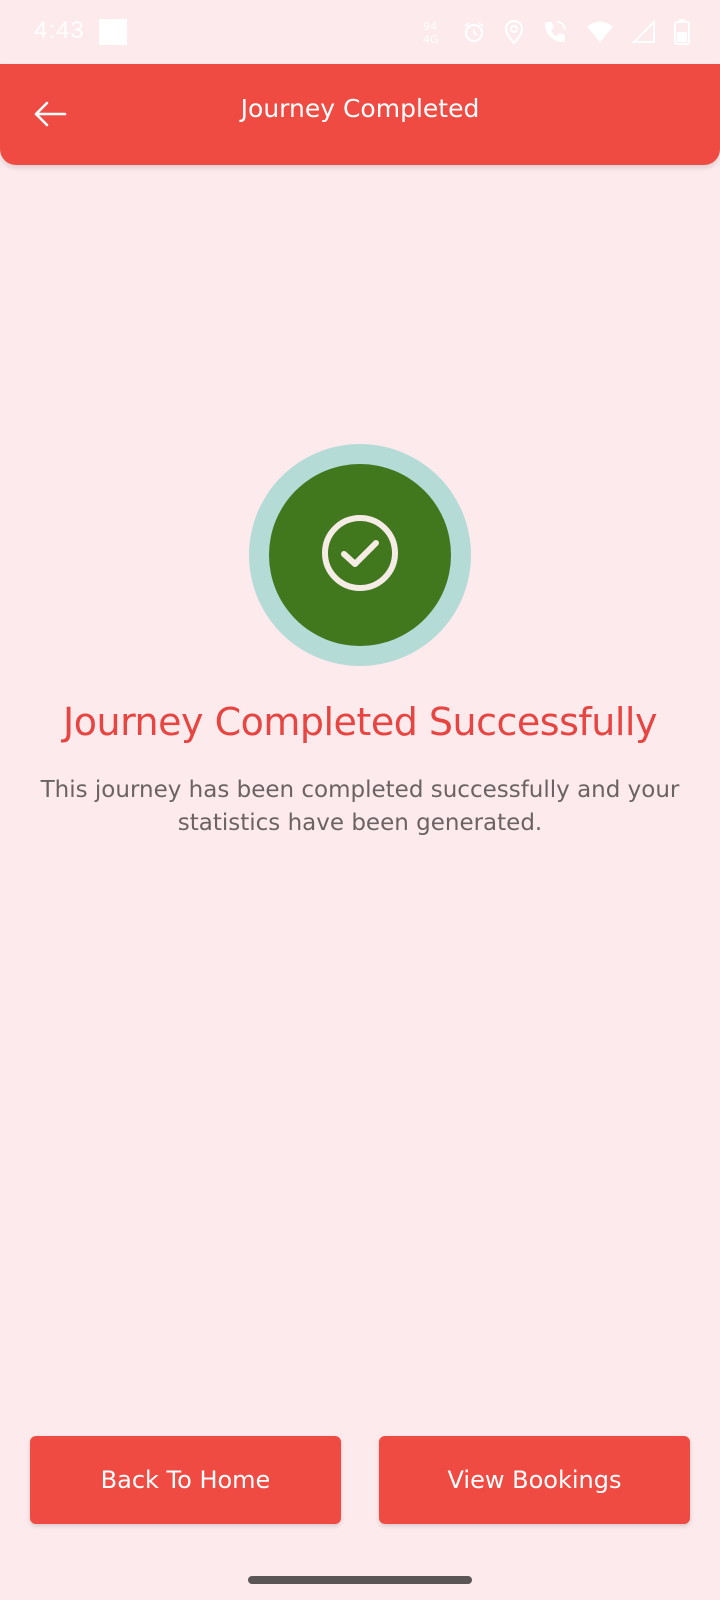 The height and width of the screenshot is (1600, 720). Describe the element at coordinates (59, 30) in the screenshot. I see `status-time: 4:43` at that location.